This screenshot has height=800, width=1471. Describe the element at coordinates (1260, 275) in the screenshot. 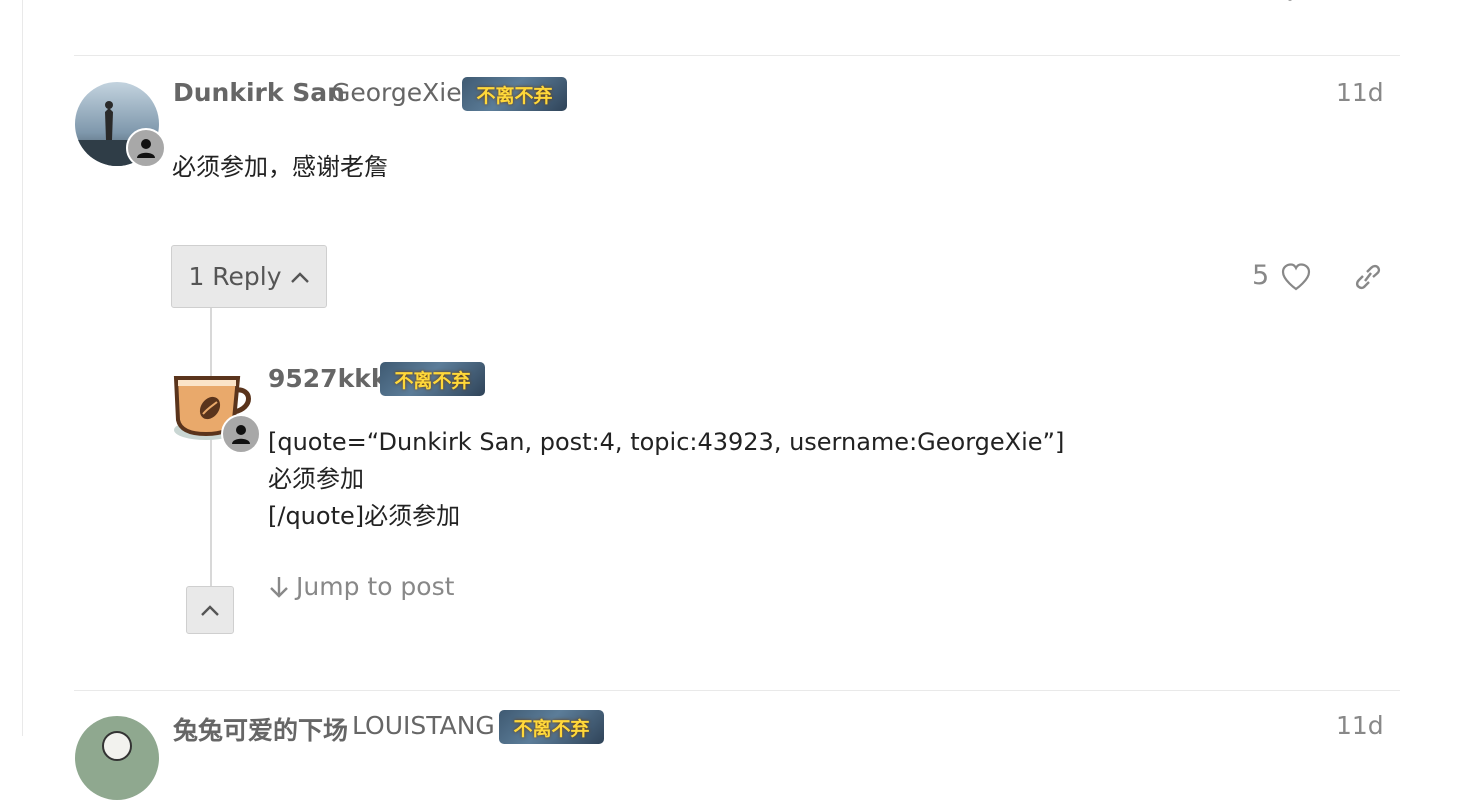

I see `like-count: 5` at that location.